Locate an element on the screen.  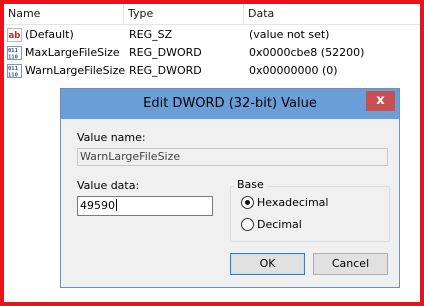
base-group-title: Base is located at coordinates (250, 184).